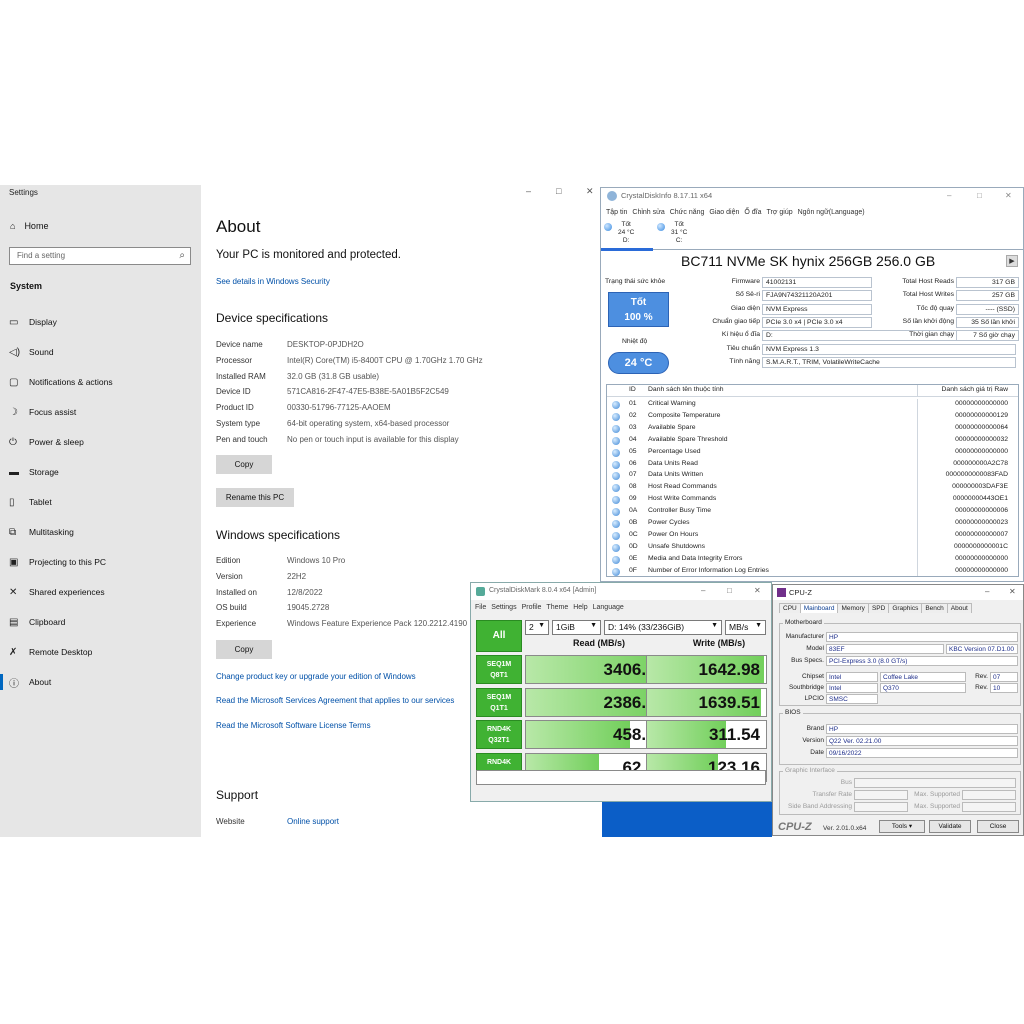 The height and width of the screenshot is (1024, 1024). Describe the element at coordinates (812, 405) in the screenshot. I see `table-row: 01 Critical Warning 00000000000000` at that location.